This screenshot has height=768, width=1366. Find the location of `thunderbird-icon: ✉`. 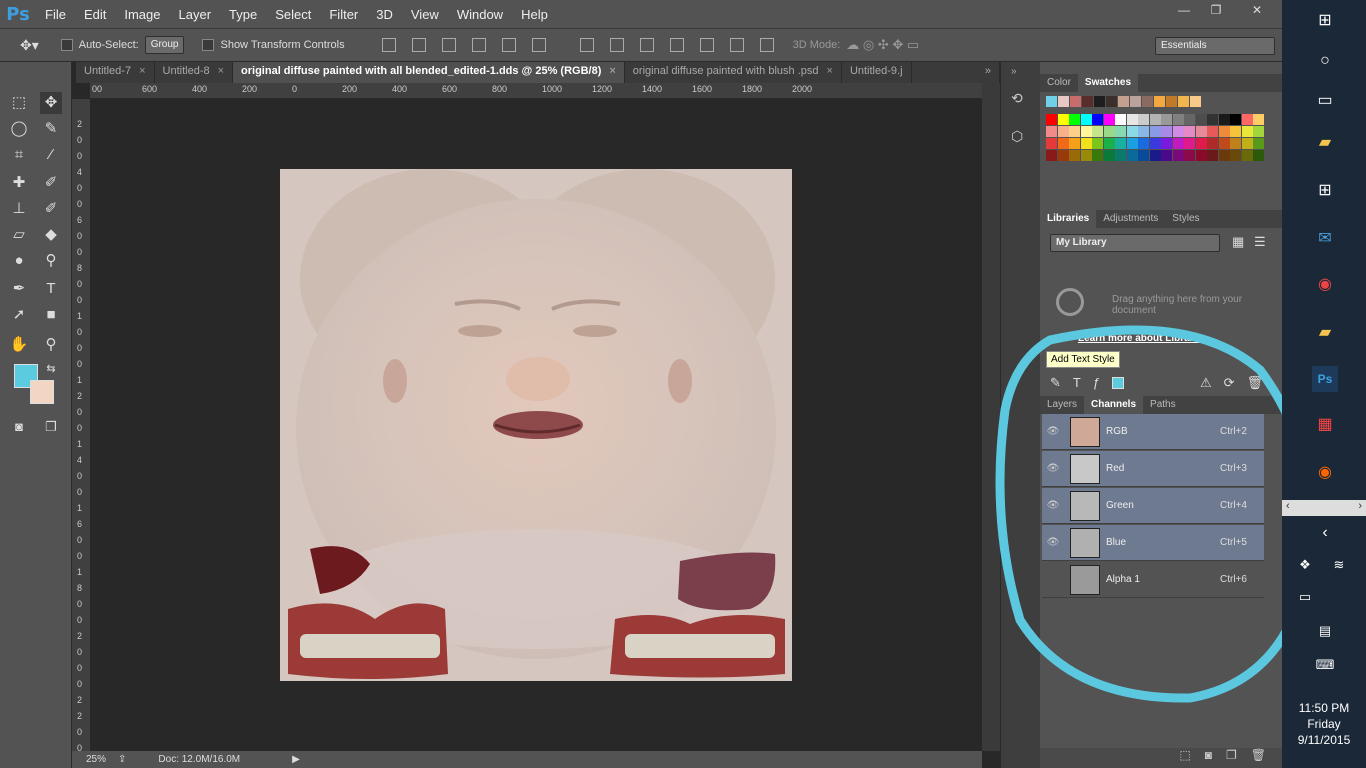

thunderbird-icon: ✉ is located at coordinates (1325, 239).